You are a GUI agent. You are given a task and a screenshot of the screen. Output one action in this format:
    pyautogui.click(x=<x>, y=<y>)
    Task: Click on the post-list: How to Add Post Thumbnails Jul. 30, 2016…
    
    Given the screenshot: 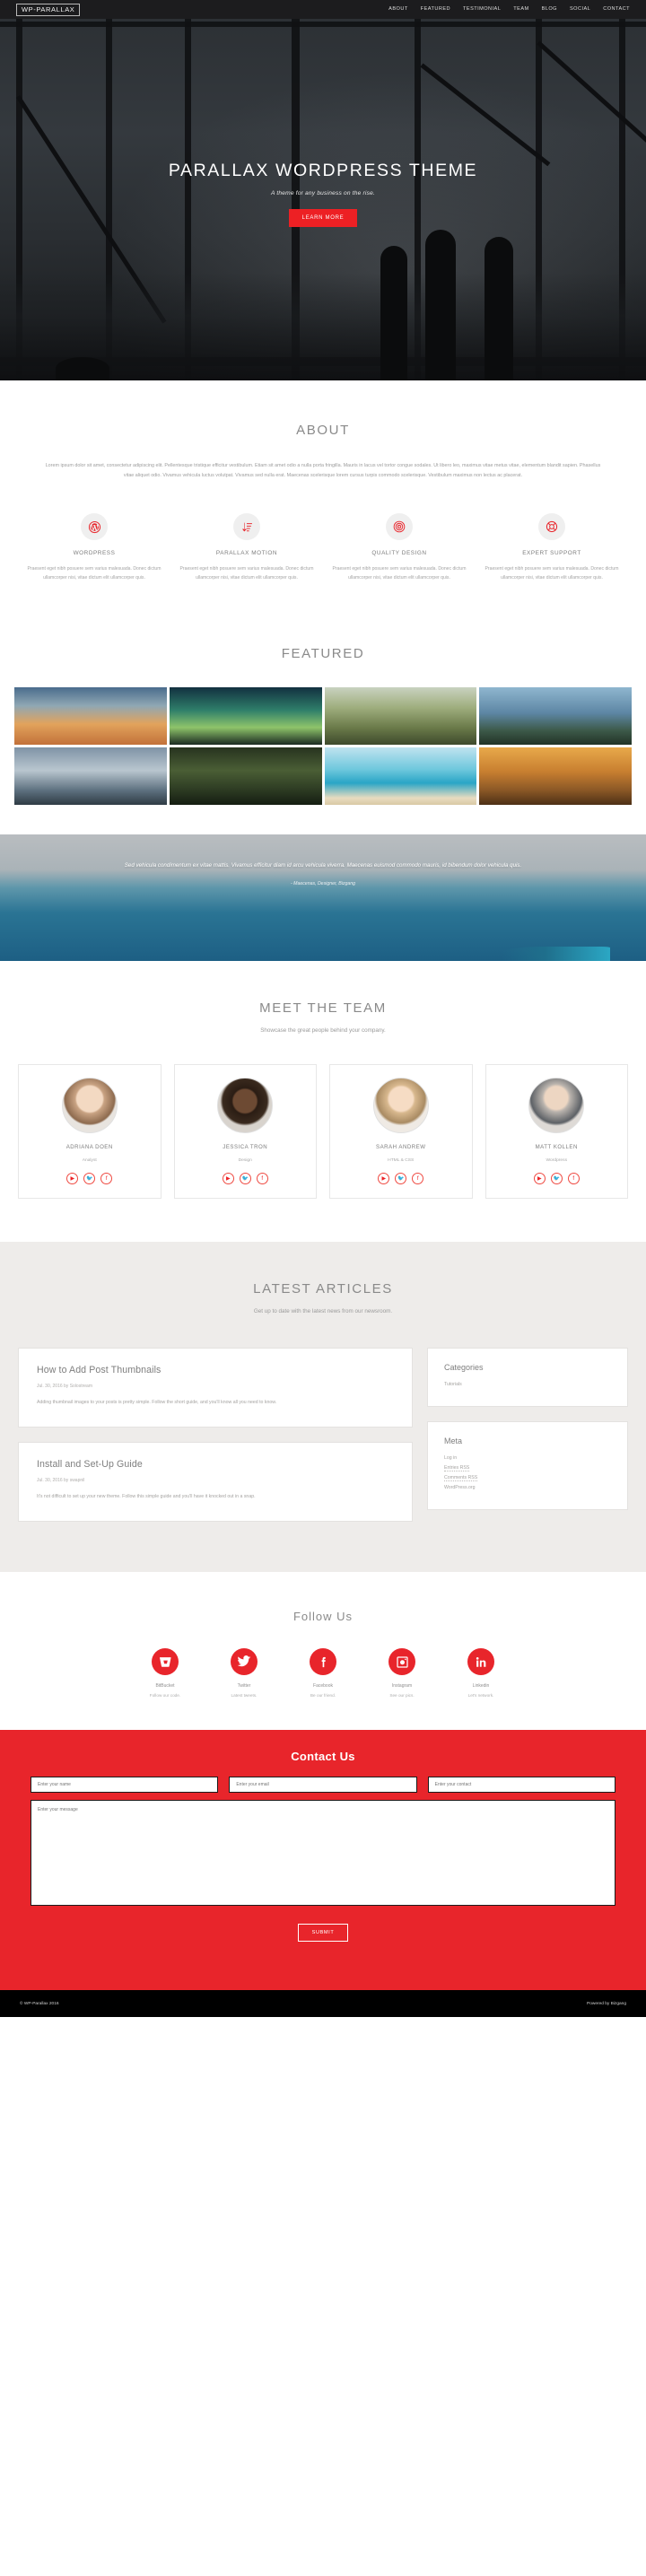 What is the action you would take?
    pyautogui.click(x=215, y=1442)
    